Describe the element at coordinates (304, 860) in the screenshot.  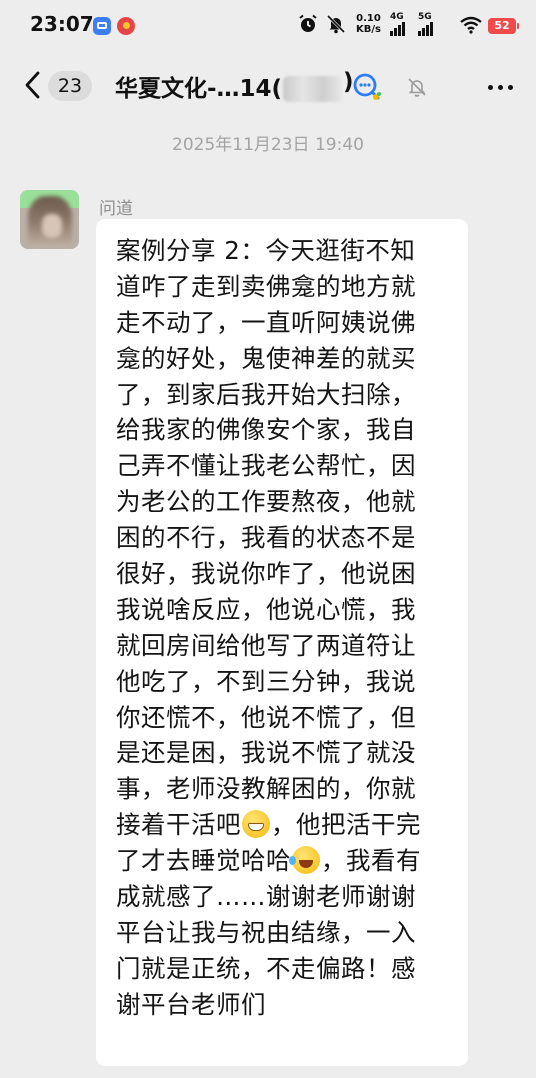
I see `tears-of-joy-emoji-icon` at that location.